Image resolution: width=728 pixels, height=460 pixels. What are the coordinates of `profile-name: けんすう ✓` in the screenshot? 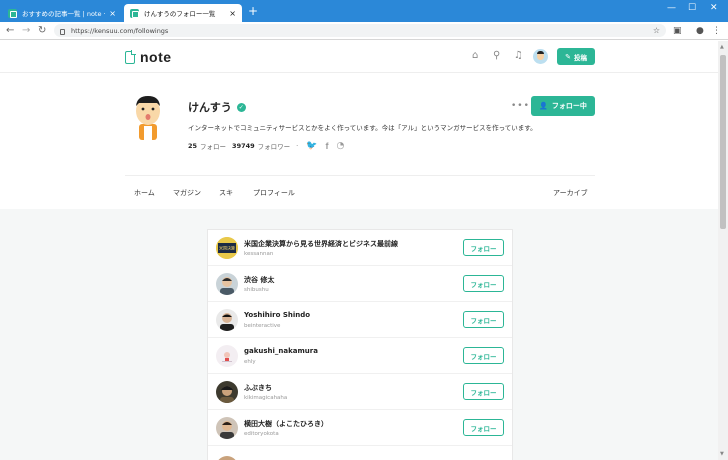 It's located at (217, 107).